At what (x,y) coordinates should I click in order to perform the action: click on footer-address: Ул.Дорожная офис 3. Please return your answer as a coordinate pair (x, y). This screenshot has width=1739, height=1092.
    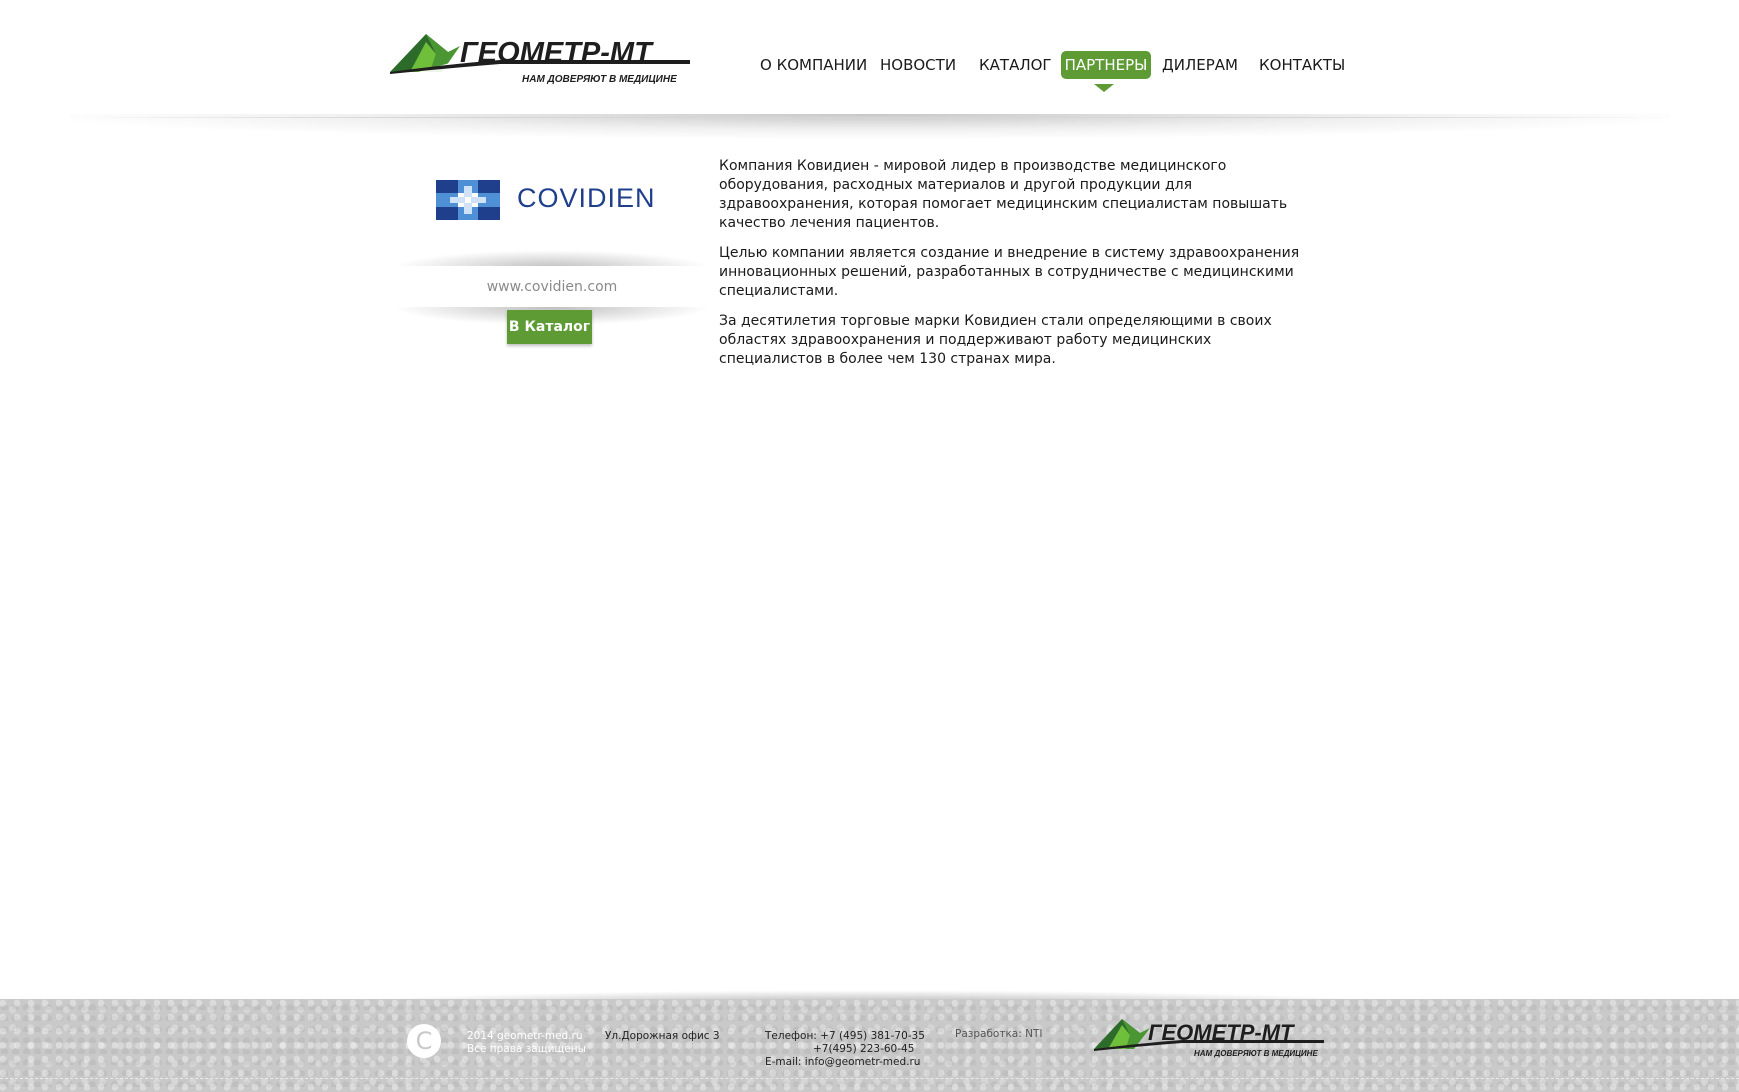
    Looking at the image, I should click on (662, 1036).